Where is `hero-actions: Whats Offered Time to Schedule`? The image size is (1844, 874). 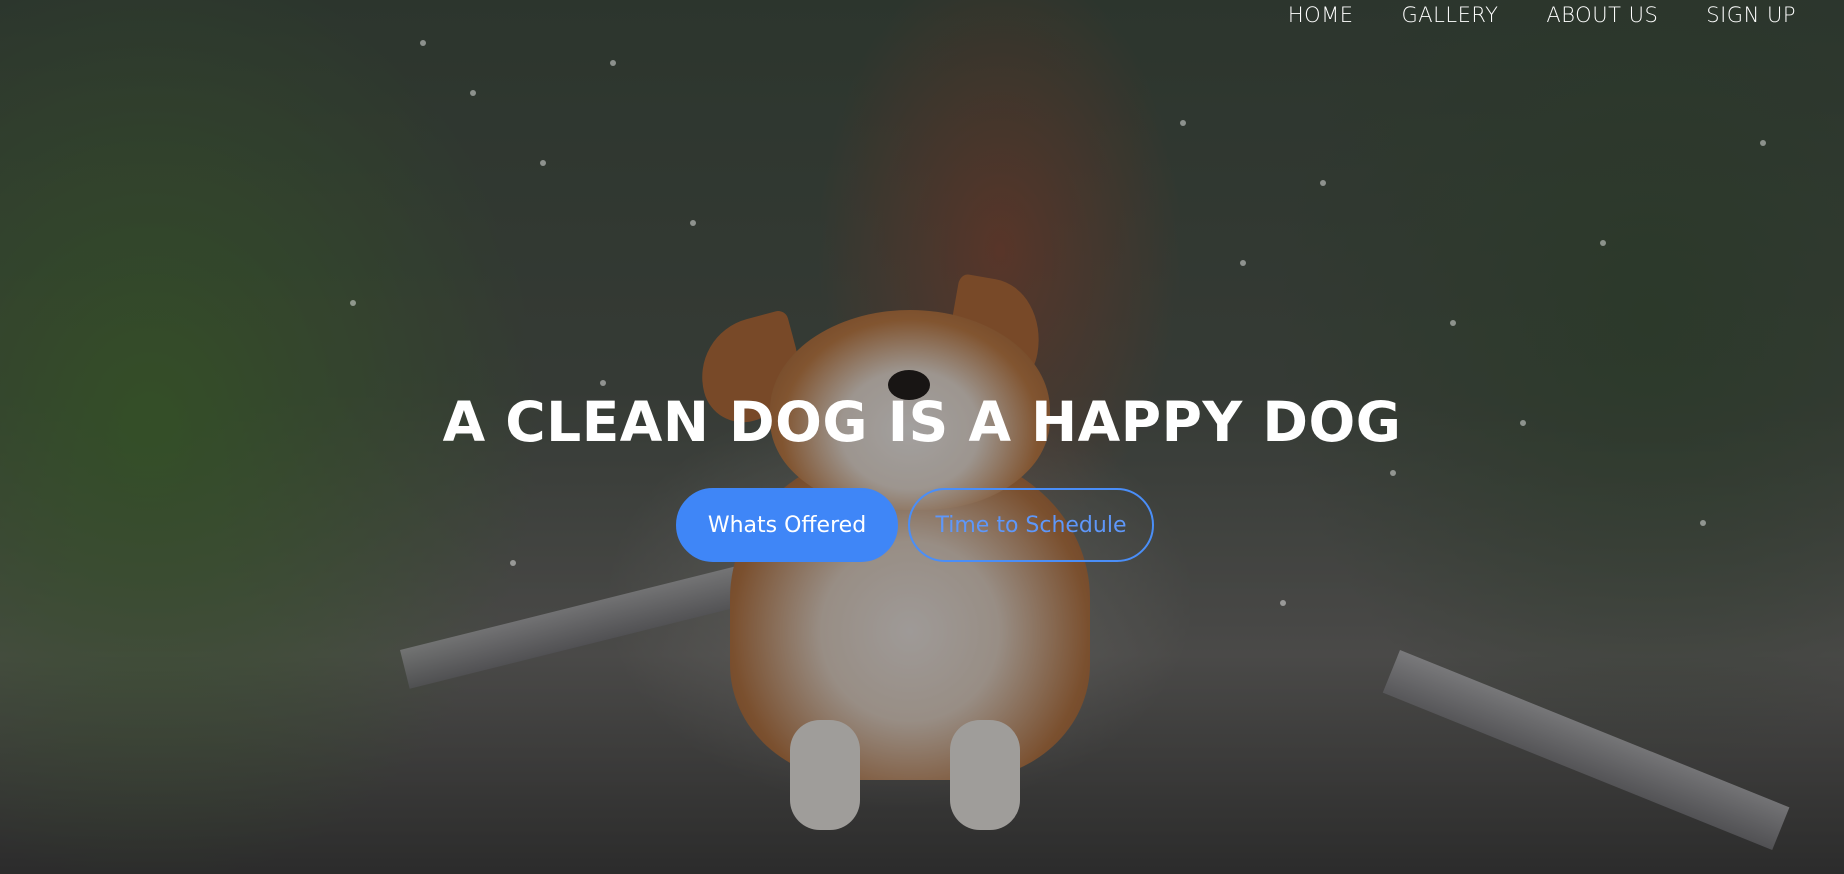 hero-actions: Whats Offered Time to Schedule is located at coordinates (915, 525).